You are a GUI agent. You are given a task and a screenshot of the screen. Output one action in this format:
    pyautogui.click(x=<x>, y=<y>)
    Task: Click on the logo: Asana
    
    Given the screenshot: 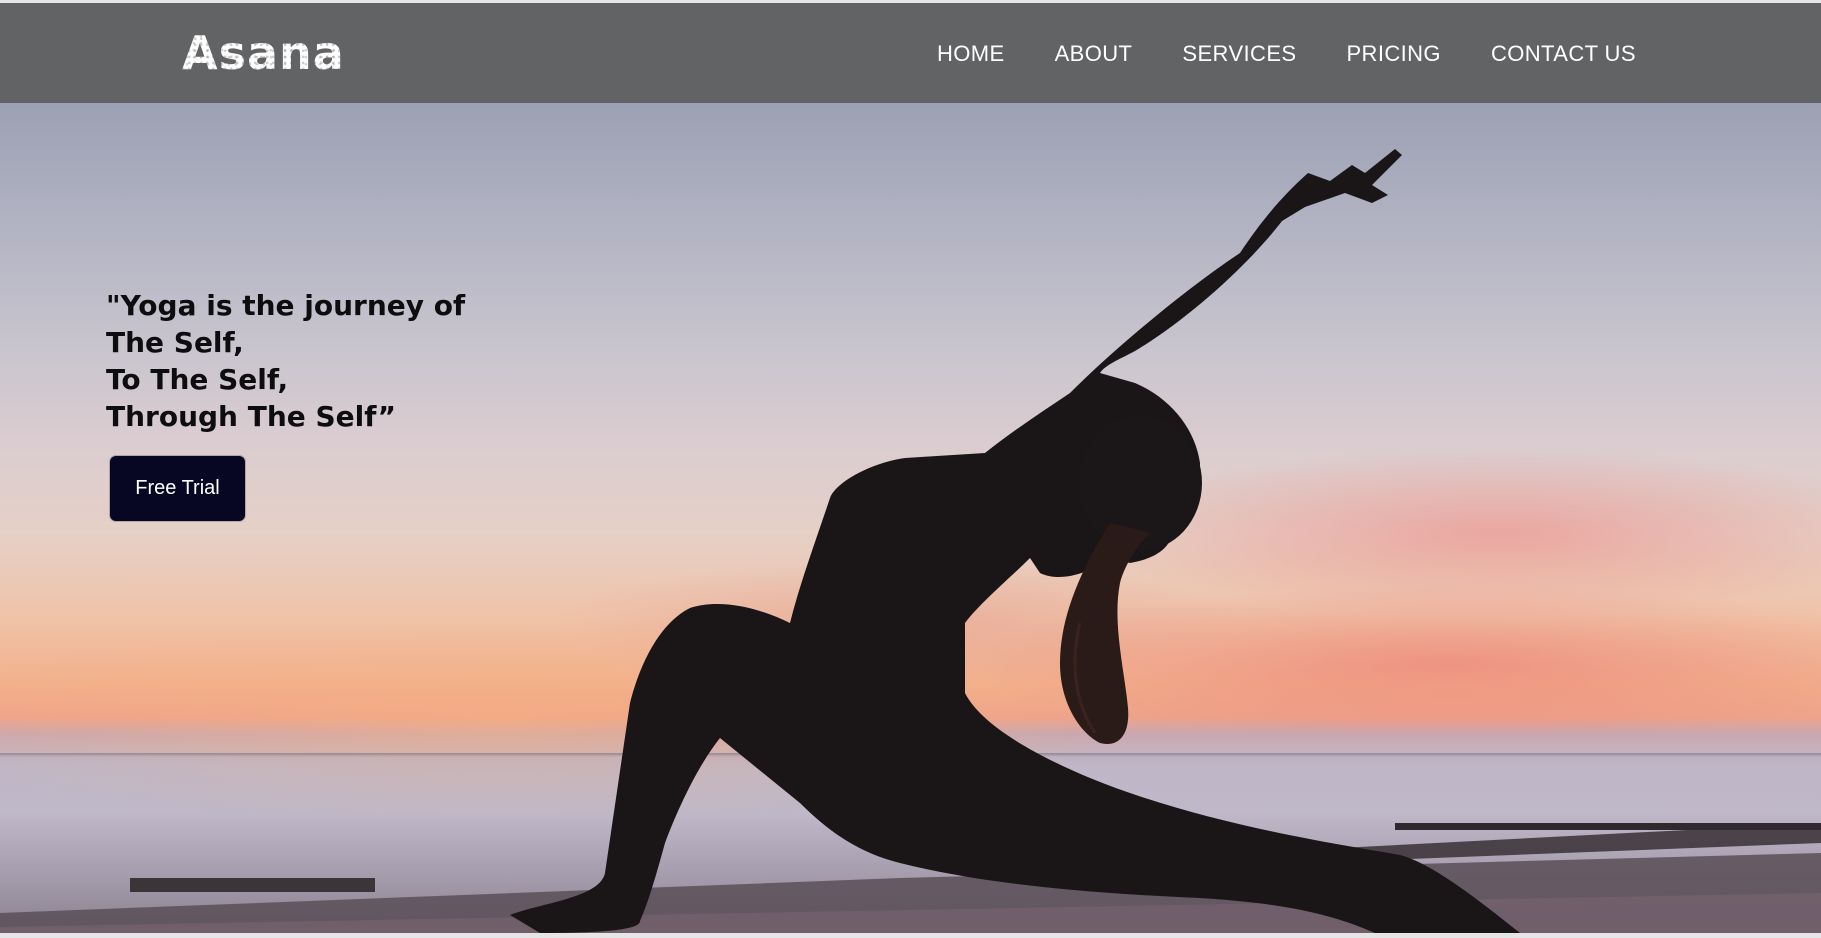 What is the action you would take?
    pyautogui.click(x=263, y=53)
    